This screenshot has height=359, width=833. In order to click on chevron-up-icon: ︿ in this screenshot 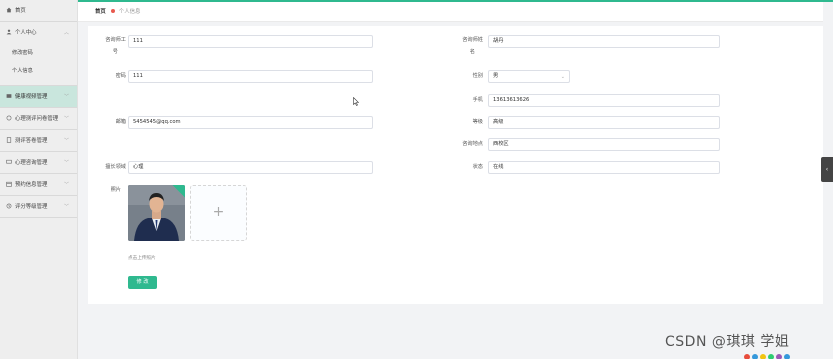, I will do `click(66, 33)`.